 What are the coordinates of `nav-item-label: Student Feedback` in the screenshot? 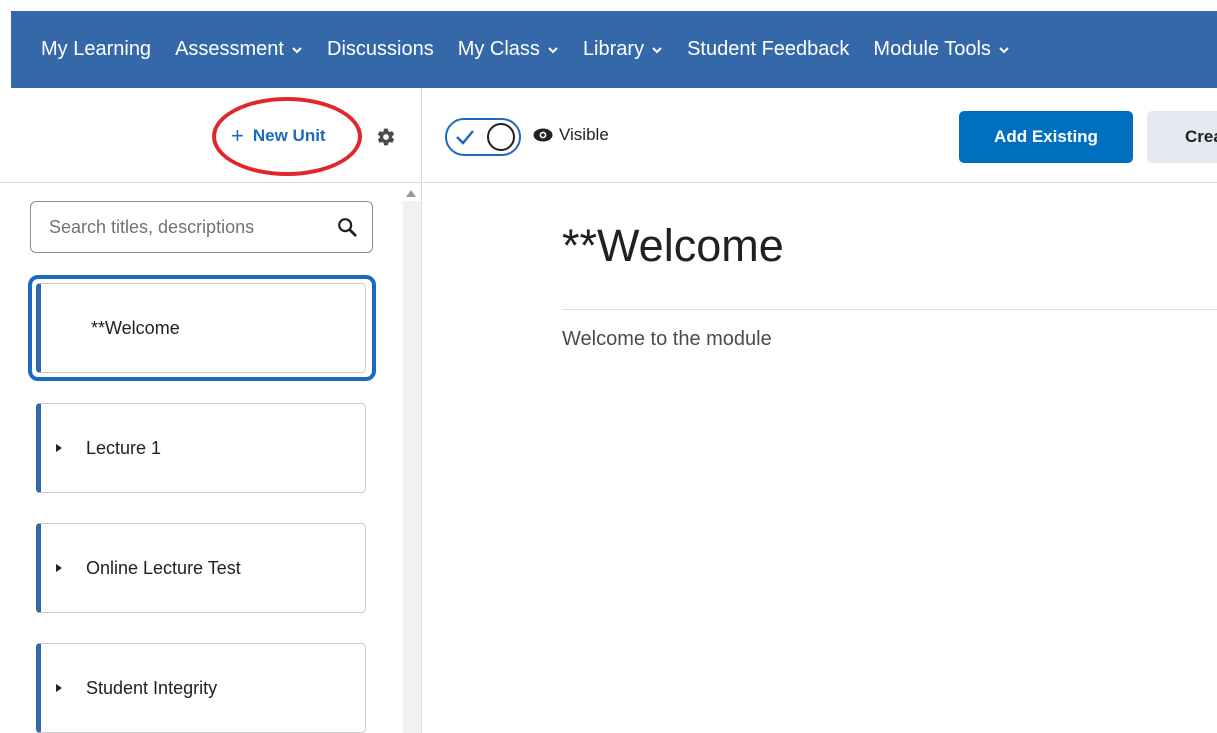 It's located at (768, 49).